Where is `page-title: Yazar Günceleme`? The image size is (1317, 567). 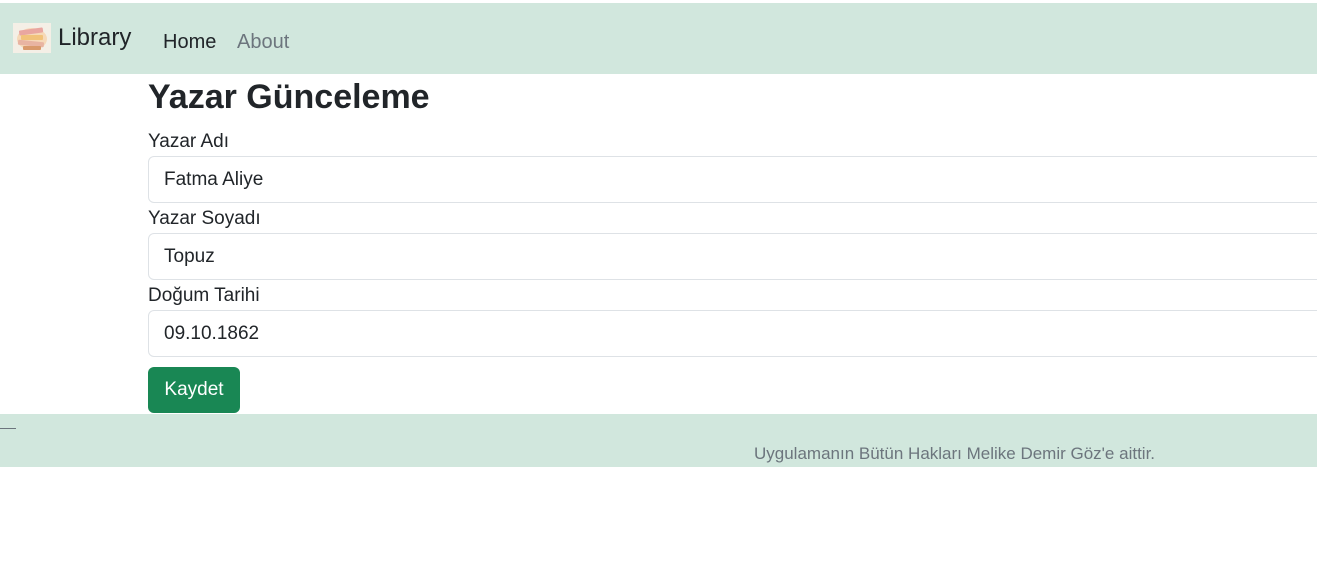 page-title: Yazar Günceleme is located at coordinates (289, 97).